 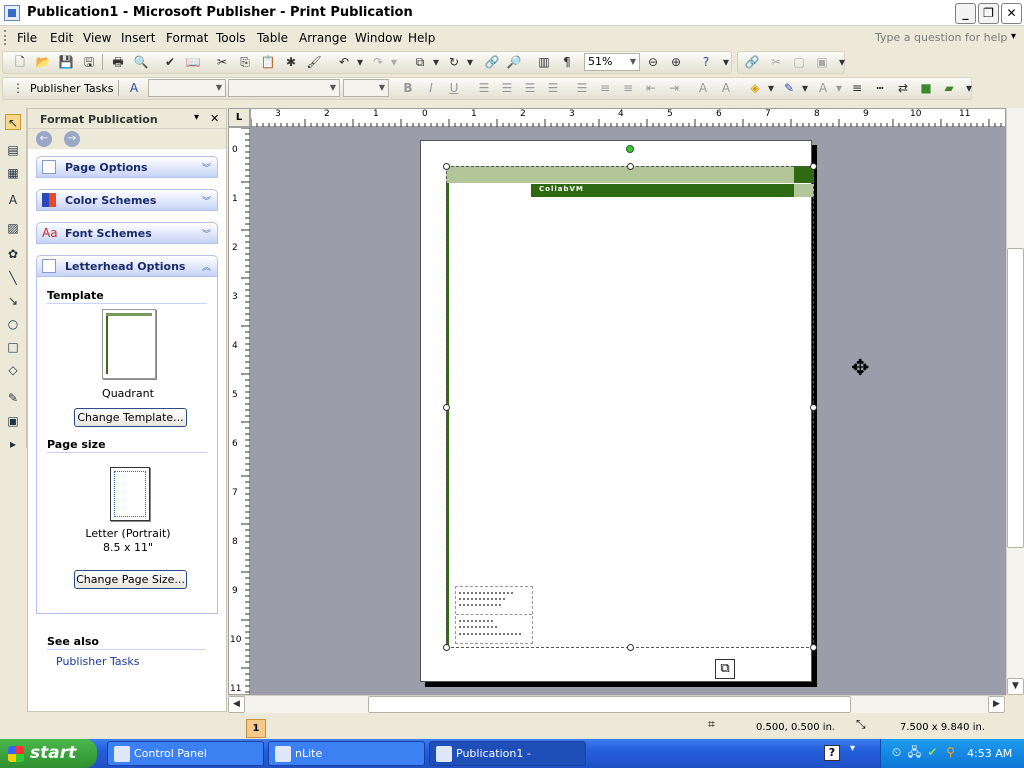 What do you see at coordinates (187, 88) in the screenshot?
I see `style-combo: ▼` at bounding box center [187, 88].